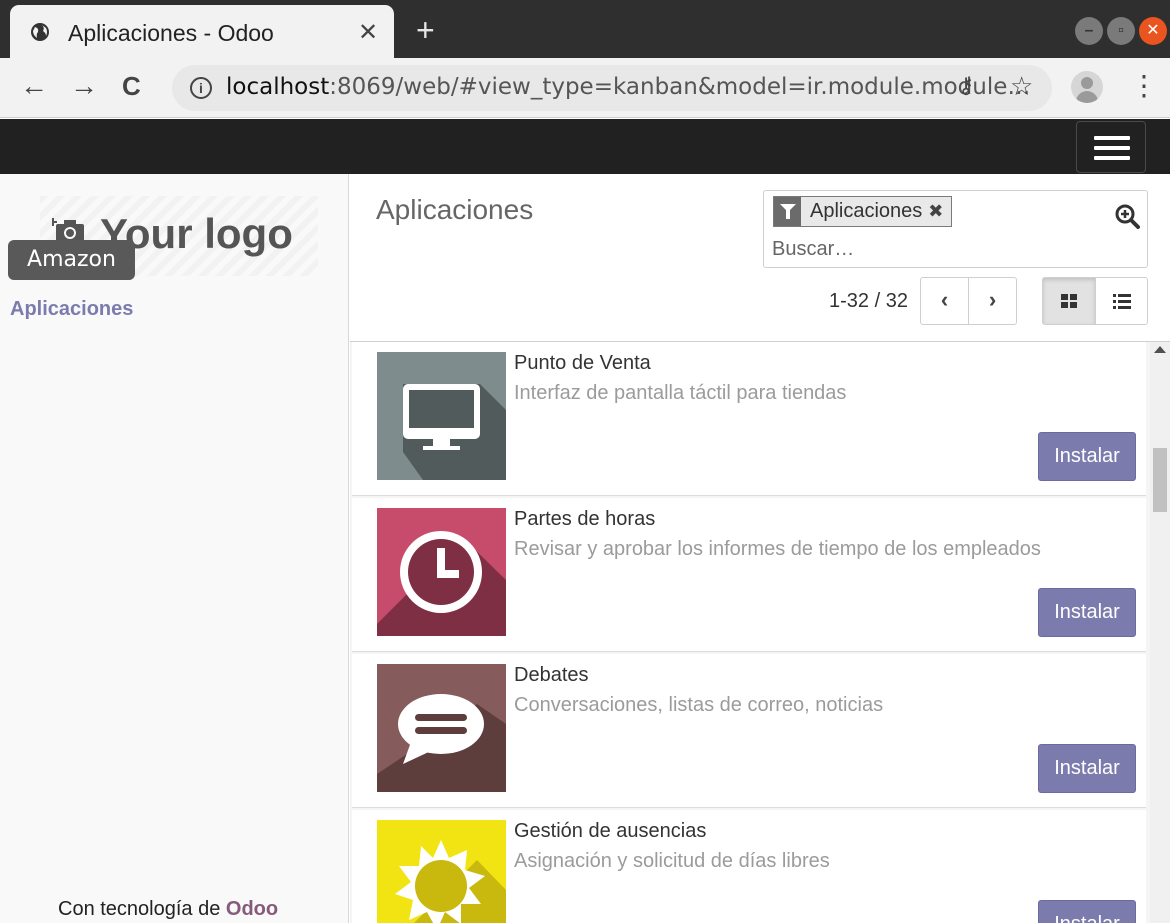 This screenshot has width=1170, height=923. What do you see at coordinates (1160, 632) in the screenshot?
I see `scrollbar` at bounding box center [1160, 632].